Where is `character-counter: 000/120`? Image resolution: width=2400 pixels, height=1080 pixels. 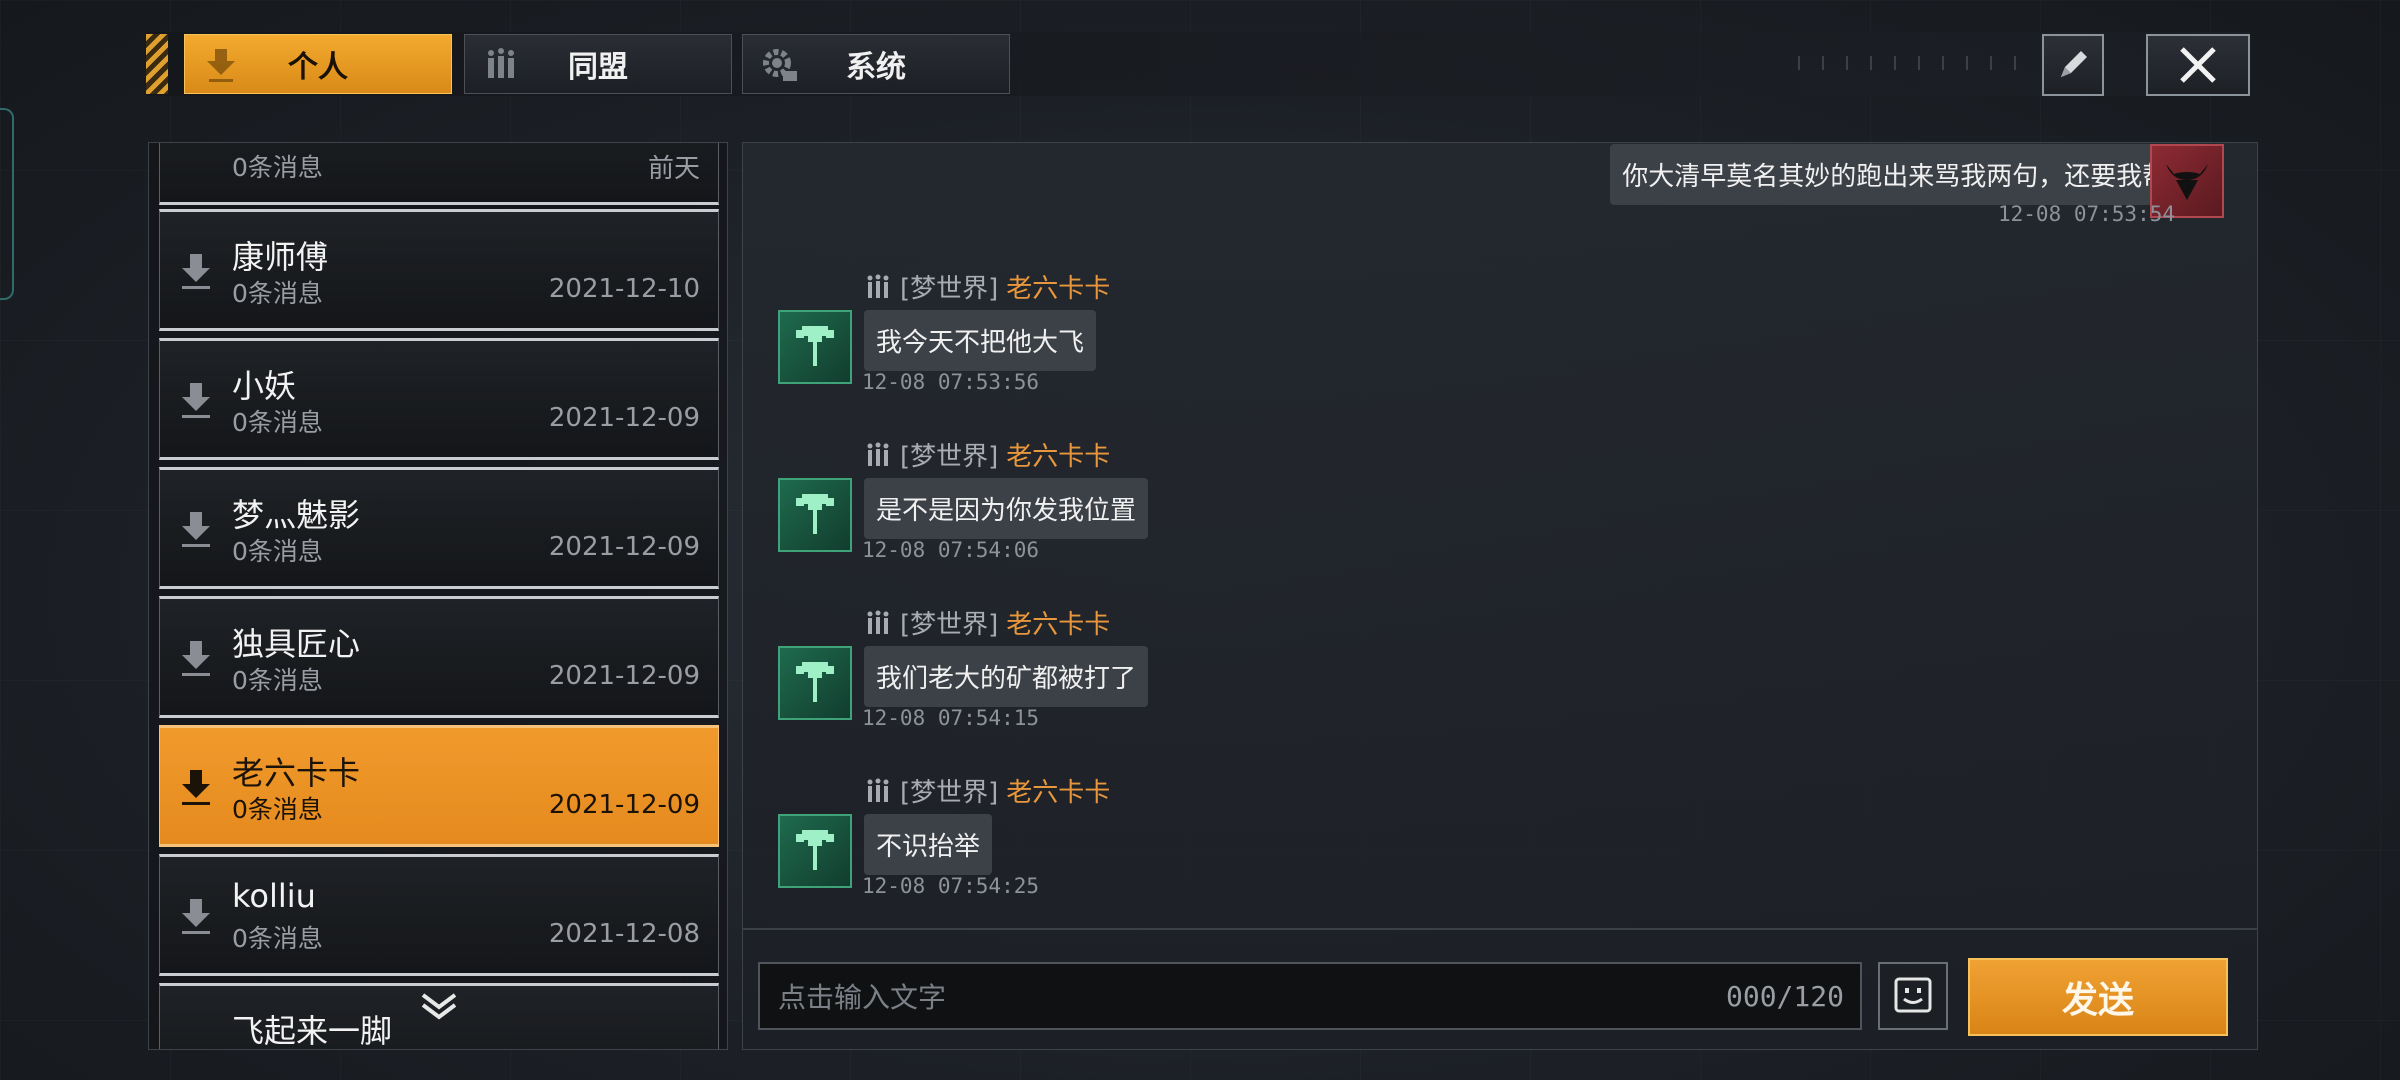
character-counter: 000/120 is located at coordinates (1784, 996).